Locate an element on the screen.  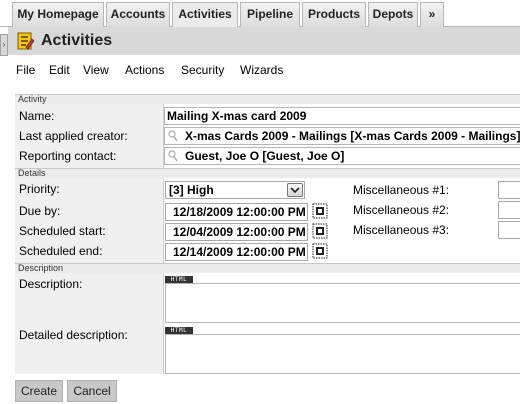
priority-select: [3] High is located at coordinates (235, 190).